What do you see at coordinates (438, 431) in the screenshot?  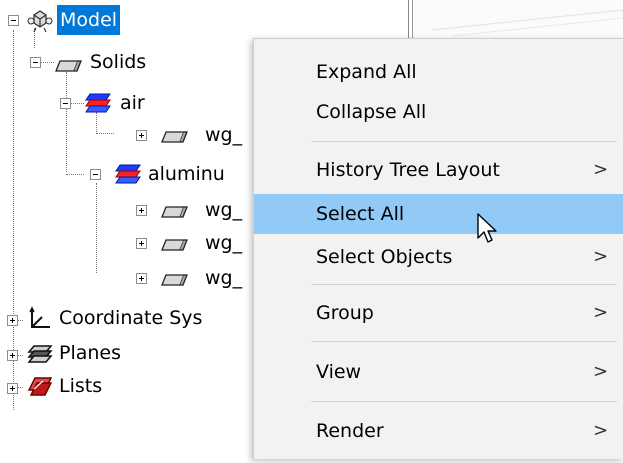 I see `menu-item-render: Render >` at bounding box center [438, 431].